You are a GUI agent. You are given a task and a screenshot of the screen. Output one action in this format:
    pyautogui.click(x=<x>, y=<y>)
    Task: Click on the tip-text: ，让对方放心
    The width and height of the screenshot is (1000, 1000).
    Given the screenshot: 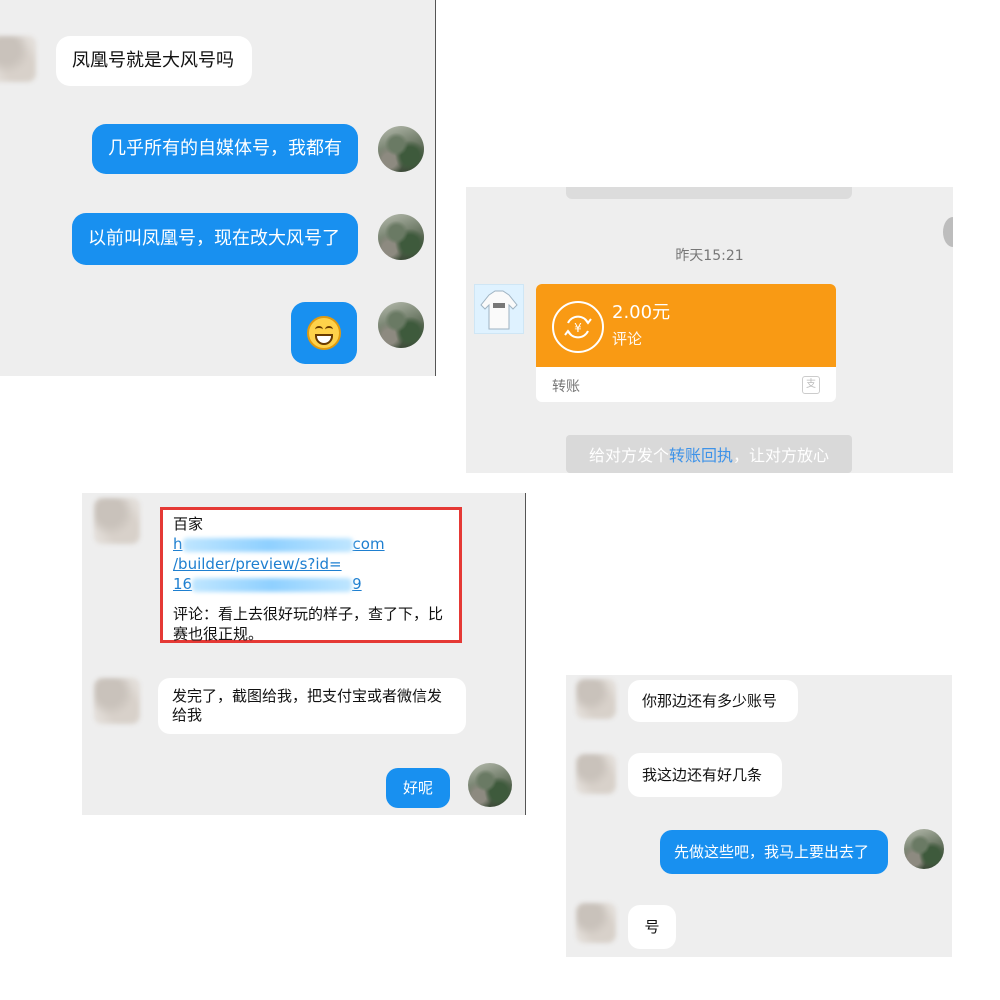 What is the action you would take?
    pyautogui.click(x=781, y=455)
    